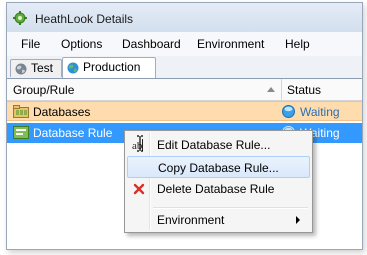 Image resolution: width=367 pixels, height=255 pixels. What do you see at coordinates (81, 44) in the screenshot?
I see `menu-options: Options` at bounding box center [81, 44].